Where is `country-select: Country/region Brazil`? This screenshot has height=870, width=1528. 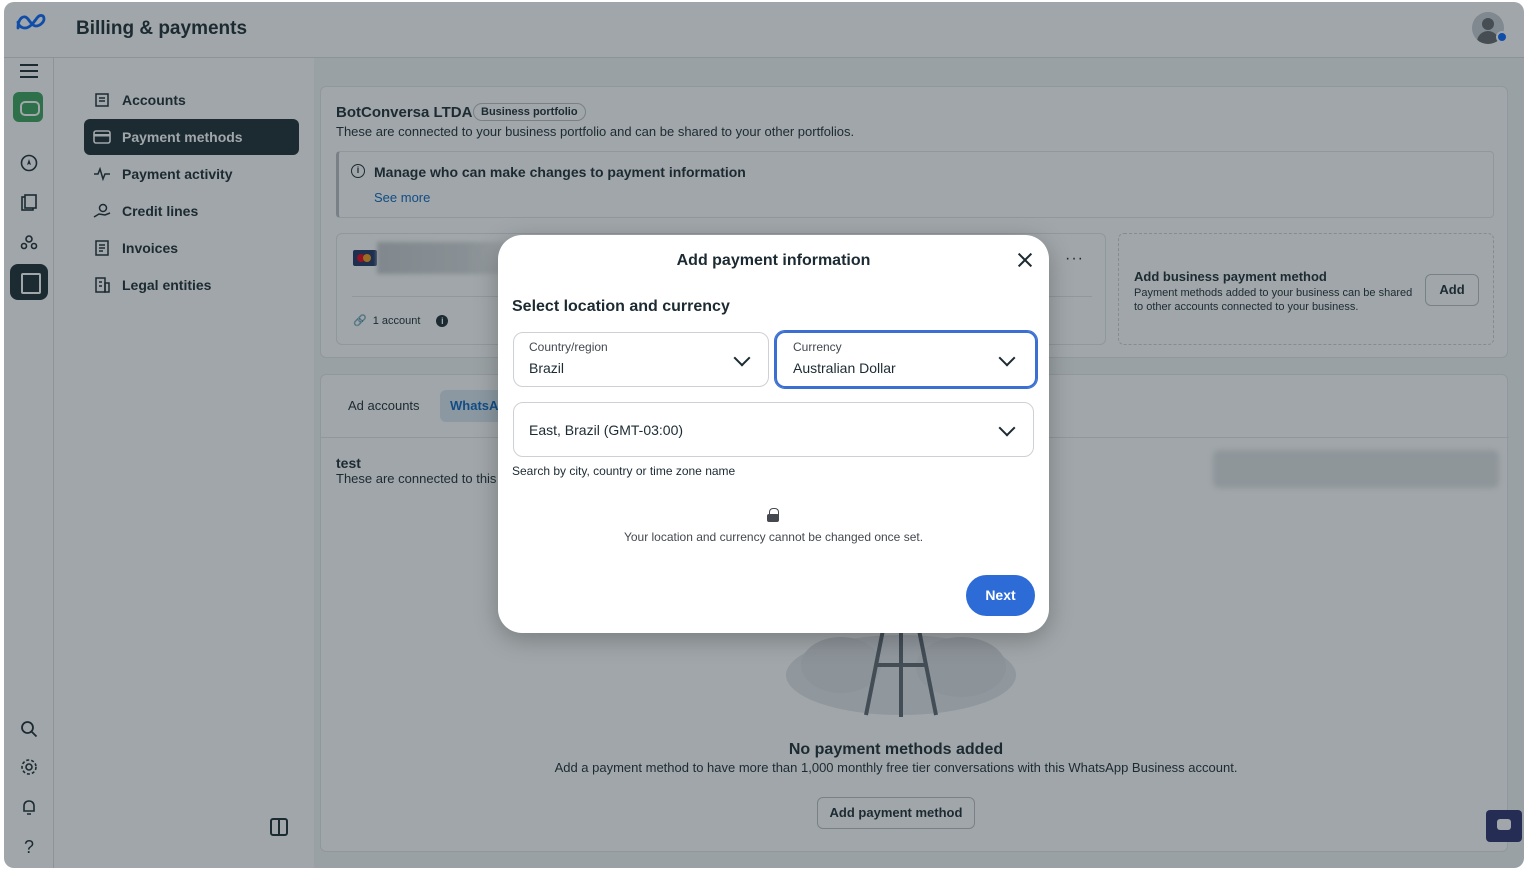
country-select: Country/region Brazil is located at coordinates (641, 359).